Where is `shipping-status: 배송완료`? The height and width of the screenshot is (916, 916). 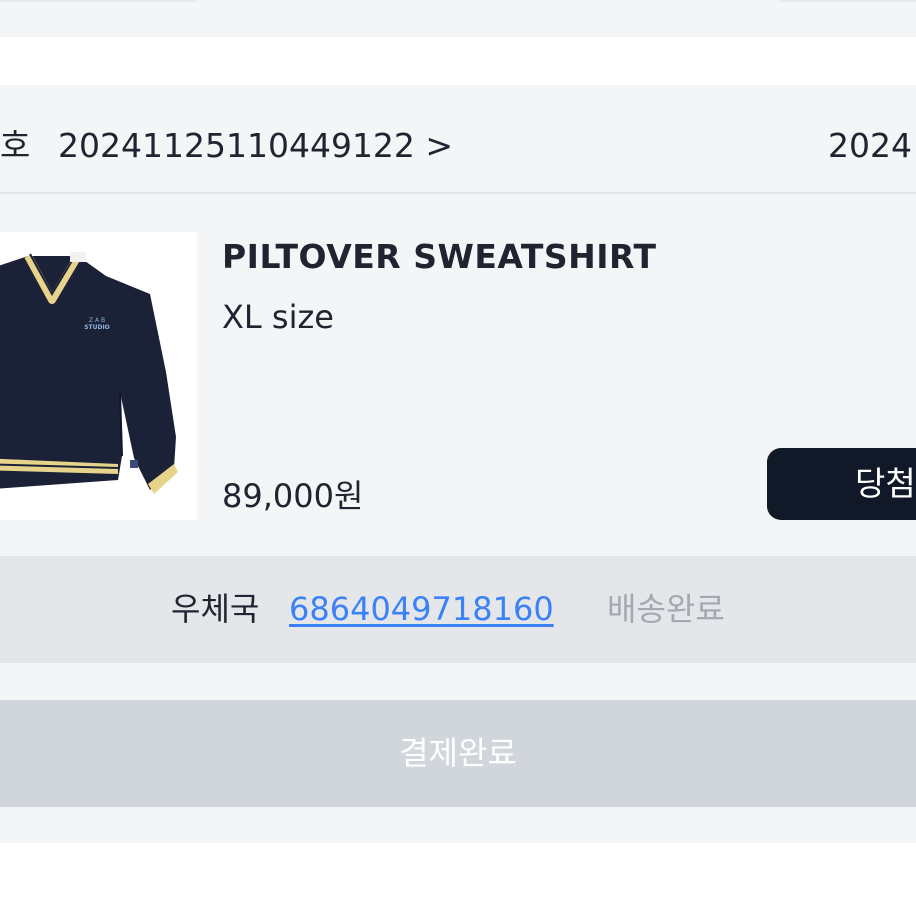
shipping-status: 배송완료 is located at coordinates (666, 609).